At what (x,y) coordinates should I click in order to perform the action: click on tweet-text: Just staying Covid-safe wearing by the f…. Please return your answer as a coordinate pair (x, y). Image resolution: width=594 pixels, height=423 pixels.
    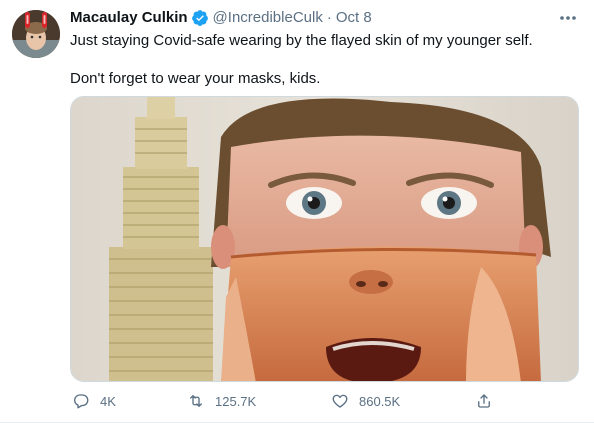
    Looking at the image, I should click on (327, 60).